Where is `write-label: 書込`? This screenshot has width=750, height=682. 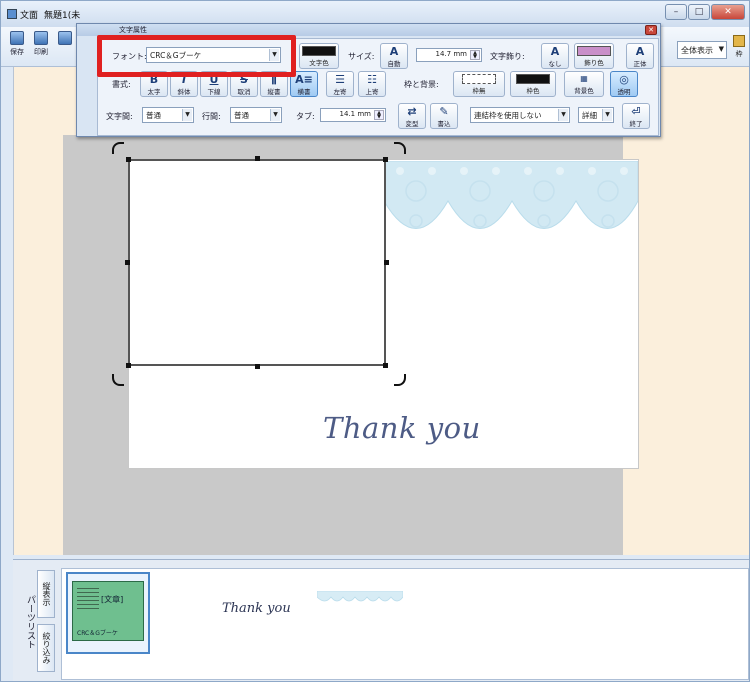 write-label: 書込 is located at coordinates (444, 124).